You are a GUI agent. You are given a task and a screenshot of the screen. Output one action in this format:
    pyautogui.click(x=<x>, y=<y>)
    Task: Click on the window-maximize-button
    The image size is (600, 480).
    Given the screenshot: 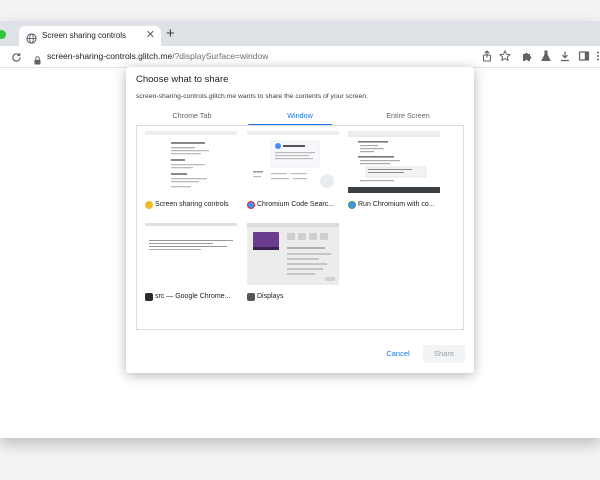 What is the action you would take?
    pyautogui.click(x=3, y=34)
    